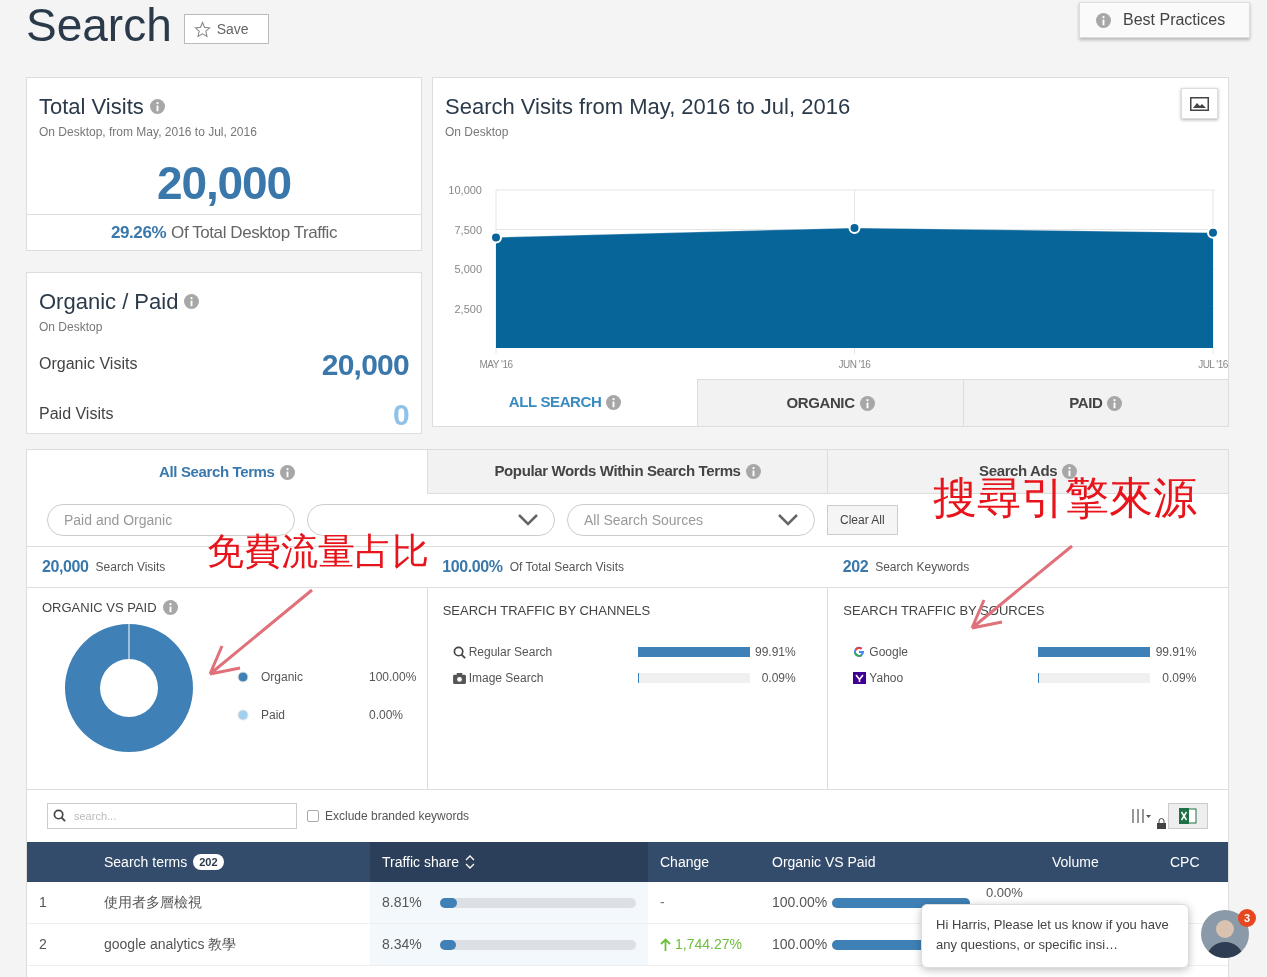 The height and width of the screenshot is (977, 1267). I want to click on card-title: Total Visits, so click(91, 107).